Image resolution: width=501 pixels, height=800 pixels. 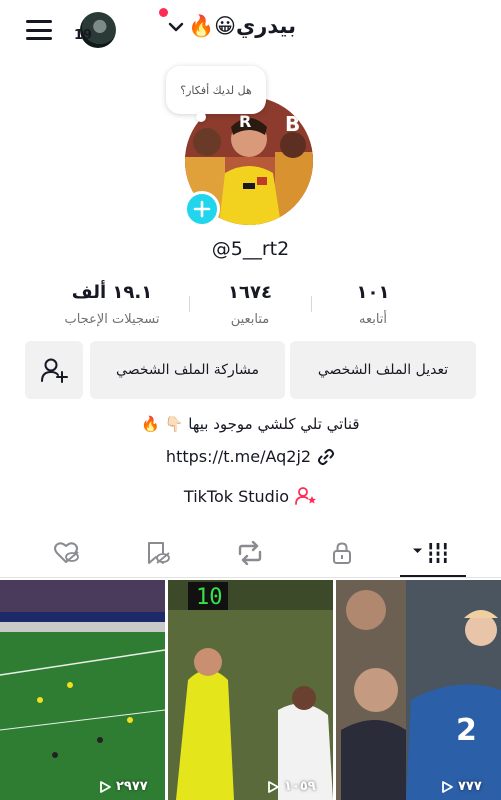 I want to click on view-count-text: ٧٧٧, so click(x=470, y=786).